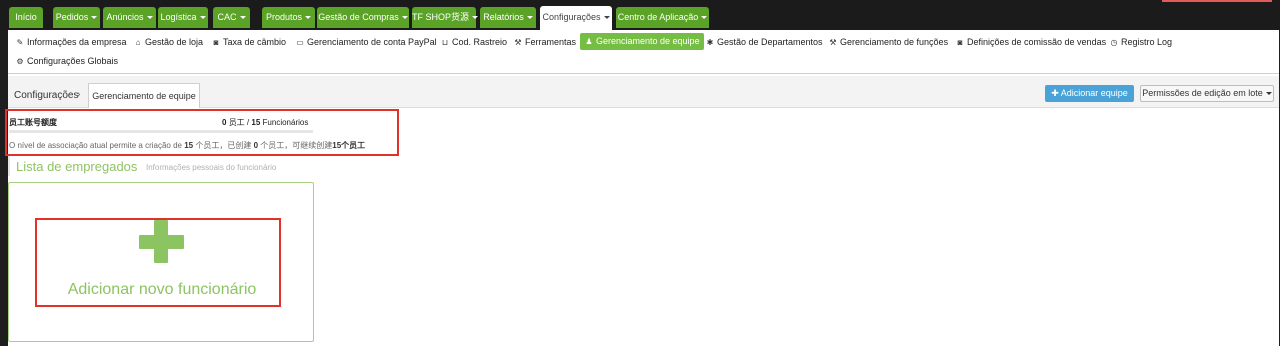  I want to click on tab-inicio: Início, so click(26, 17).